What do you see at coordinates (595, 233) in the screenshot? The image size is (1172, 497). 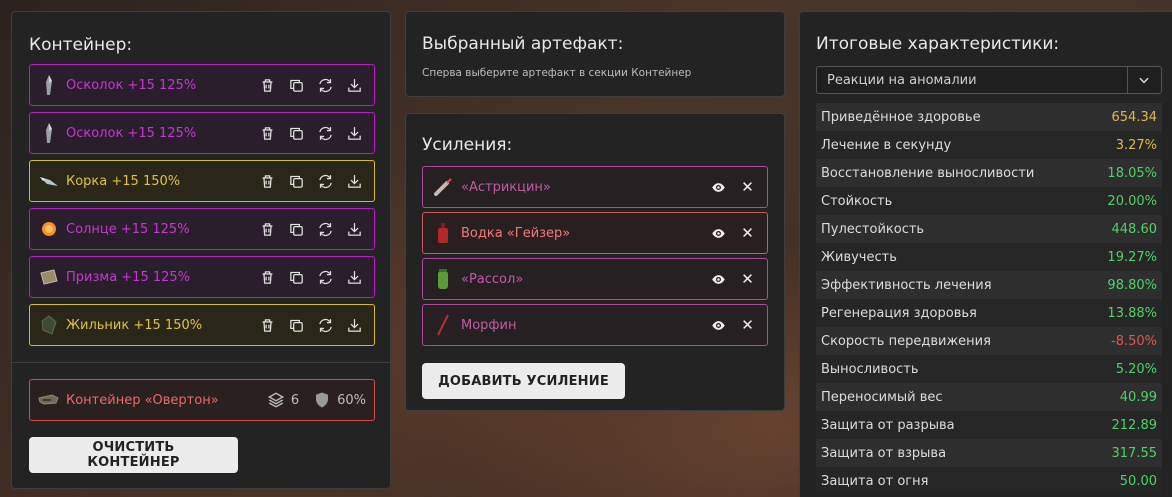 I see `boost-row: Водка «Гейзер» ✕` at bounding box center [595, 233].